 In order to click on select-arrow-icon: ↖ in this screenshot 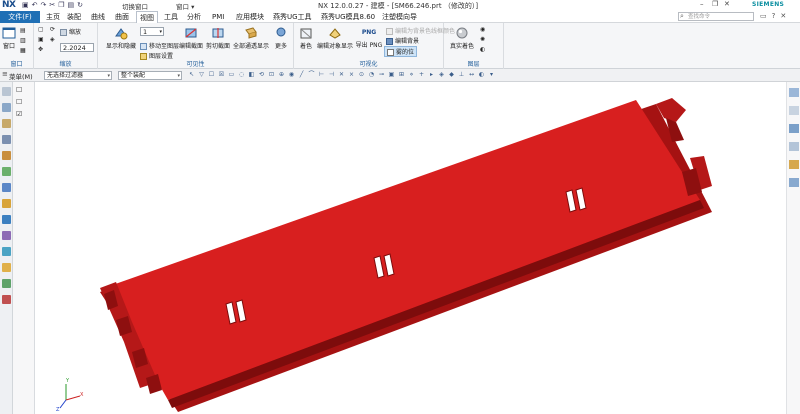, I will do `click(191, 75)`.